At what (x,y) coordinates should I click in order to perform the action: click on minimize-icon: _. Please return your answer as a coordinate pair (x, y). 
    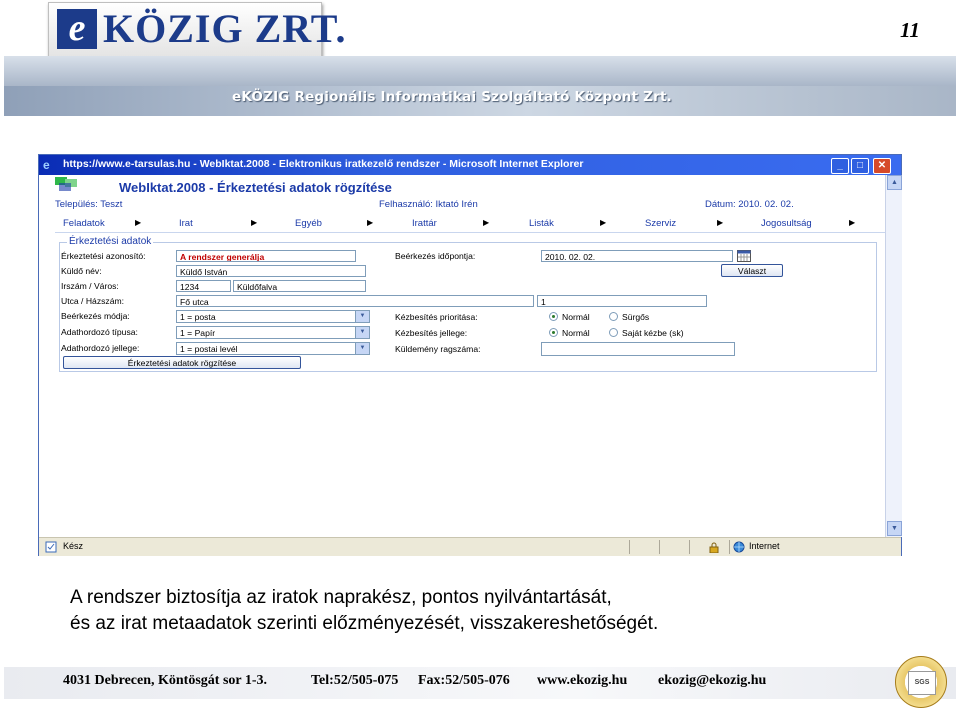
    Looking at the image, I should click on (840, 166).